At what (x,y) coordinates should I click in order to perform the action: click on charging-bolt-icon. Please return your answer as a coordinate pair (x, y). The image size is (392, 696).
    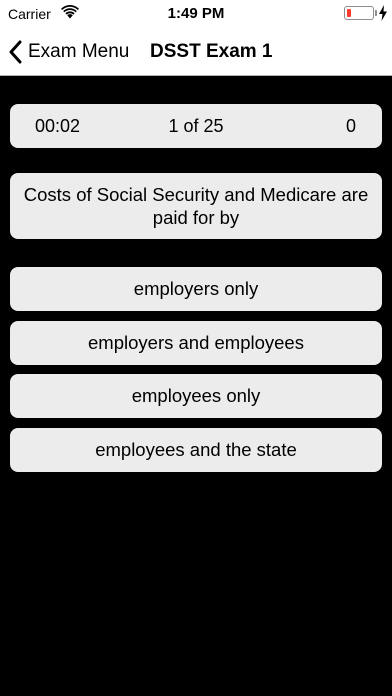
    Looking at the image, I should click on (383, 13).